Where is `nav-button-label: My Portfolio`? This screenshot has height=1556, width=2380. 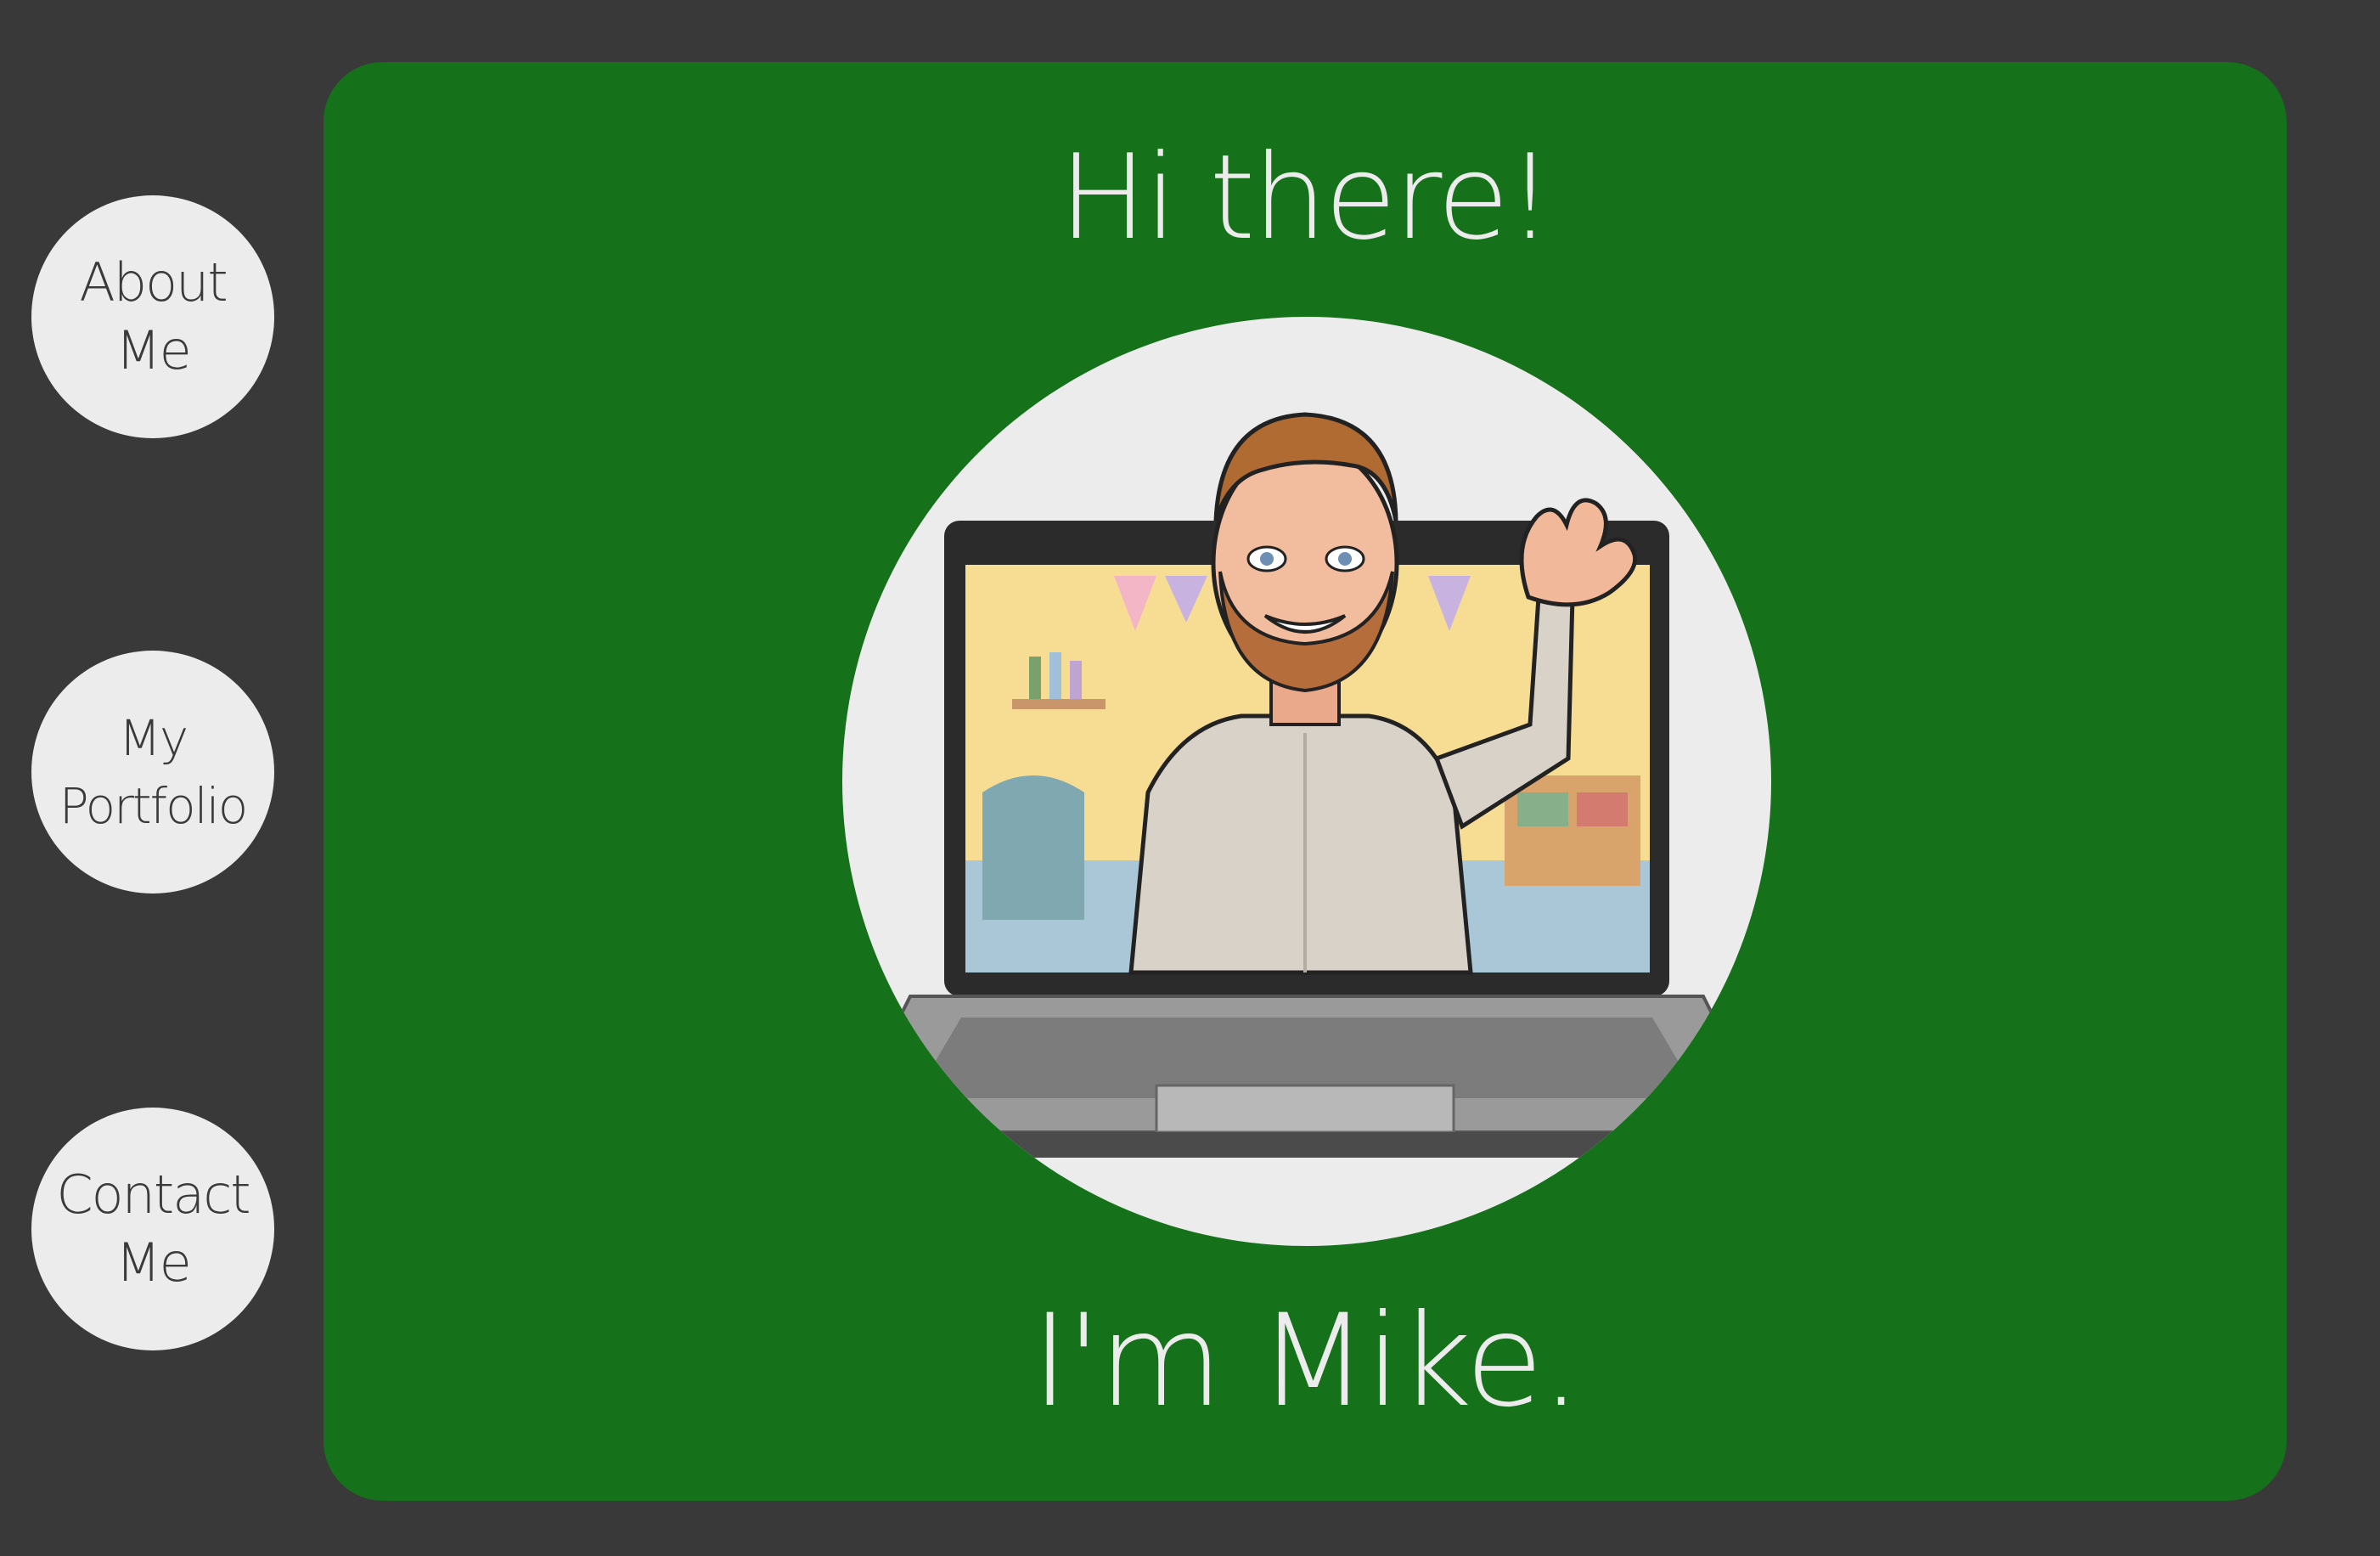 nav-button-label: My Portfolio is located at coordinates (154, 772).